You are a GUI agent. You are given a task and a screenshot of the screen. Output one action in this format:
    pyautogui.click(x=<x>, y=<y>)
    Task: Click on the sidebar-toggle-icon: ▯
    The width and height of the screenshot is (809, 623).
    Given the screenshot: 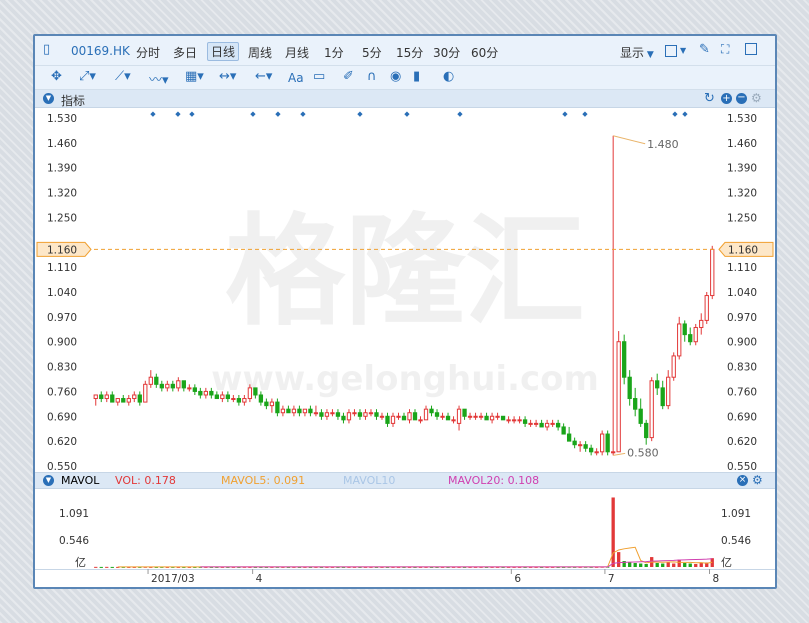 What is the action you would take?
    pyautogui.click(x=46, y=49)
    